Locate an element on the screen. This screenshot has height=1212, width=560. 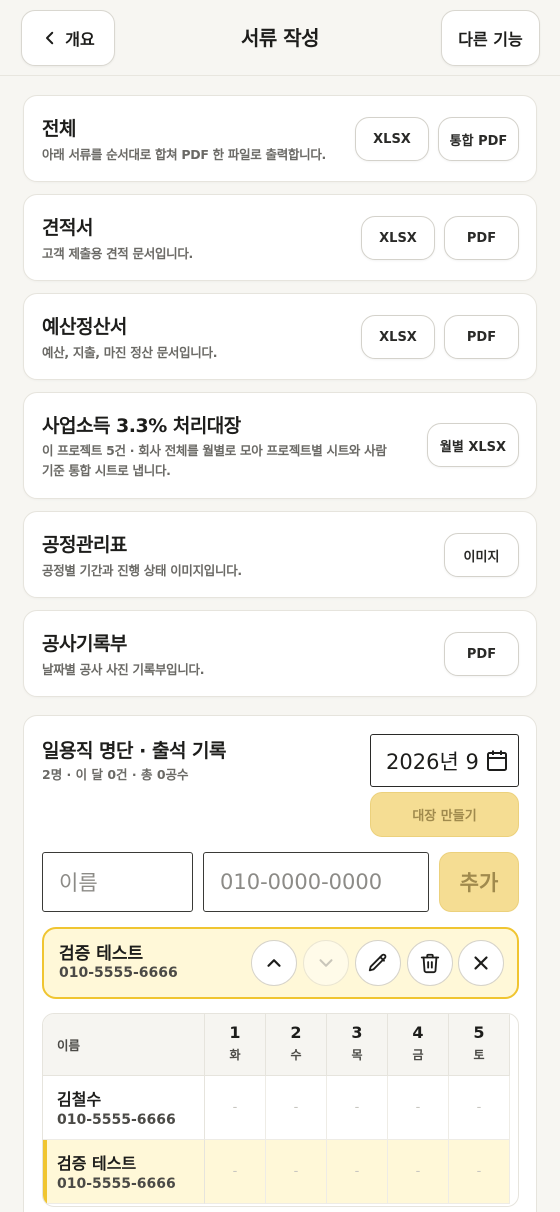
selected-worker-row: 검증 테스트 010-5555-6666 is located at coordinates (280, 963).